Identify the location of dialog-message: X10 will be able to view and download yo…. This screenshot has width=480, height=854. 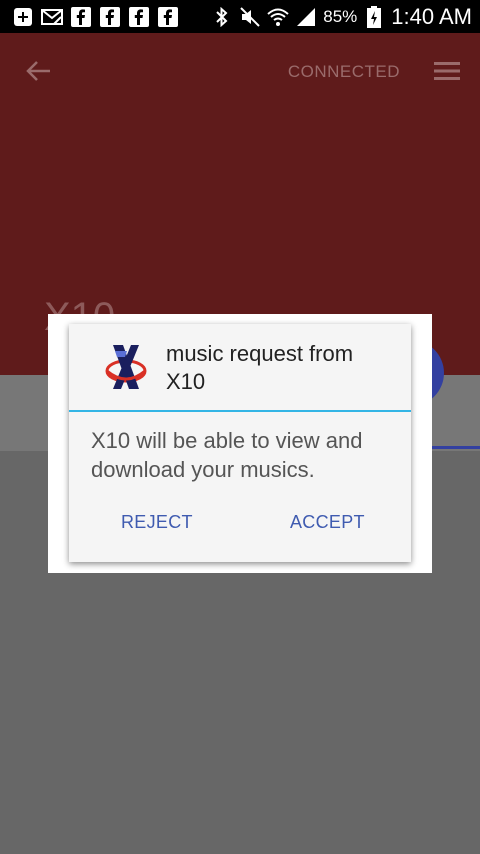
(227, 455).